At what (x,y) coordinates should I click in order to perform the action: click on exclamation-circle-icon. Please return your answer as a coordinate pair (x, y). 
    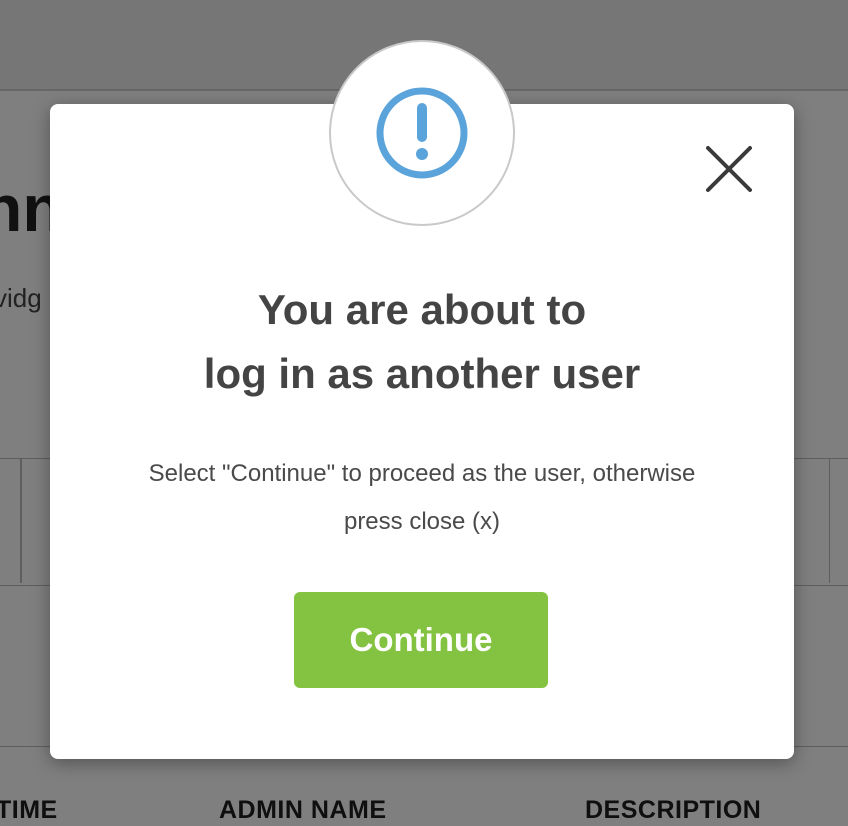
    Looking at the image, I should click on (422, 133).